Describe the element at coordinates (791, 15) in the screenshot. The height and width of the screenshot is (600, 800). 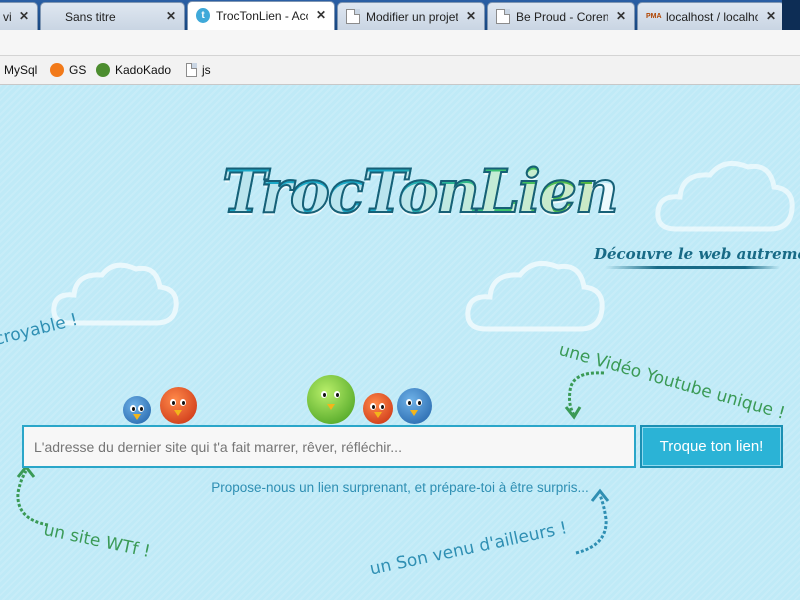
I see `window-corner` at that location.